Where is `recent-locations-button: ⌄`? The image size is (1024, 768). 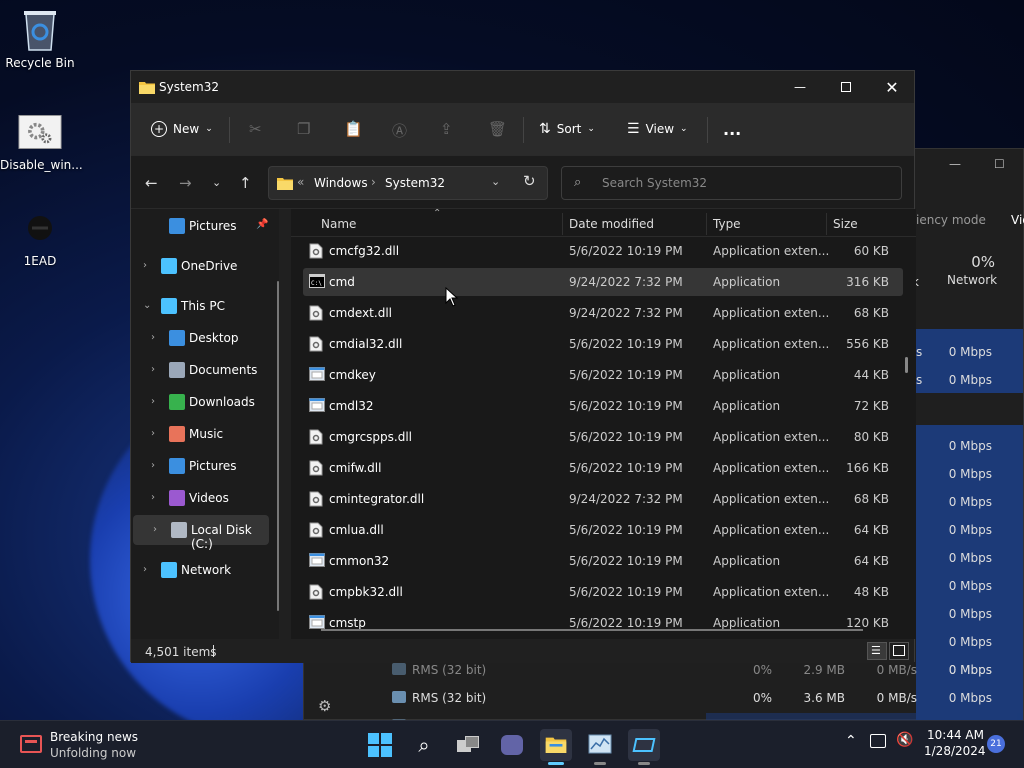
recent-locations-button: ⌄ is located at coordinates (216, 182).